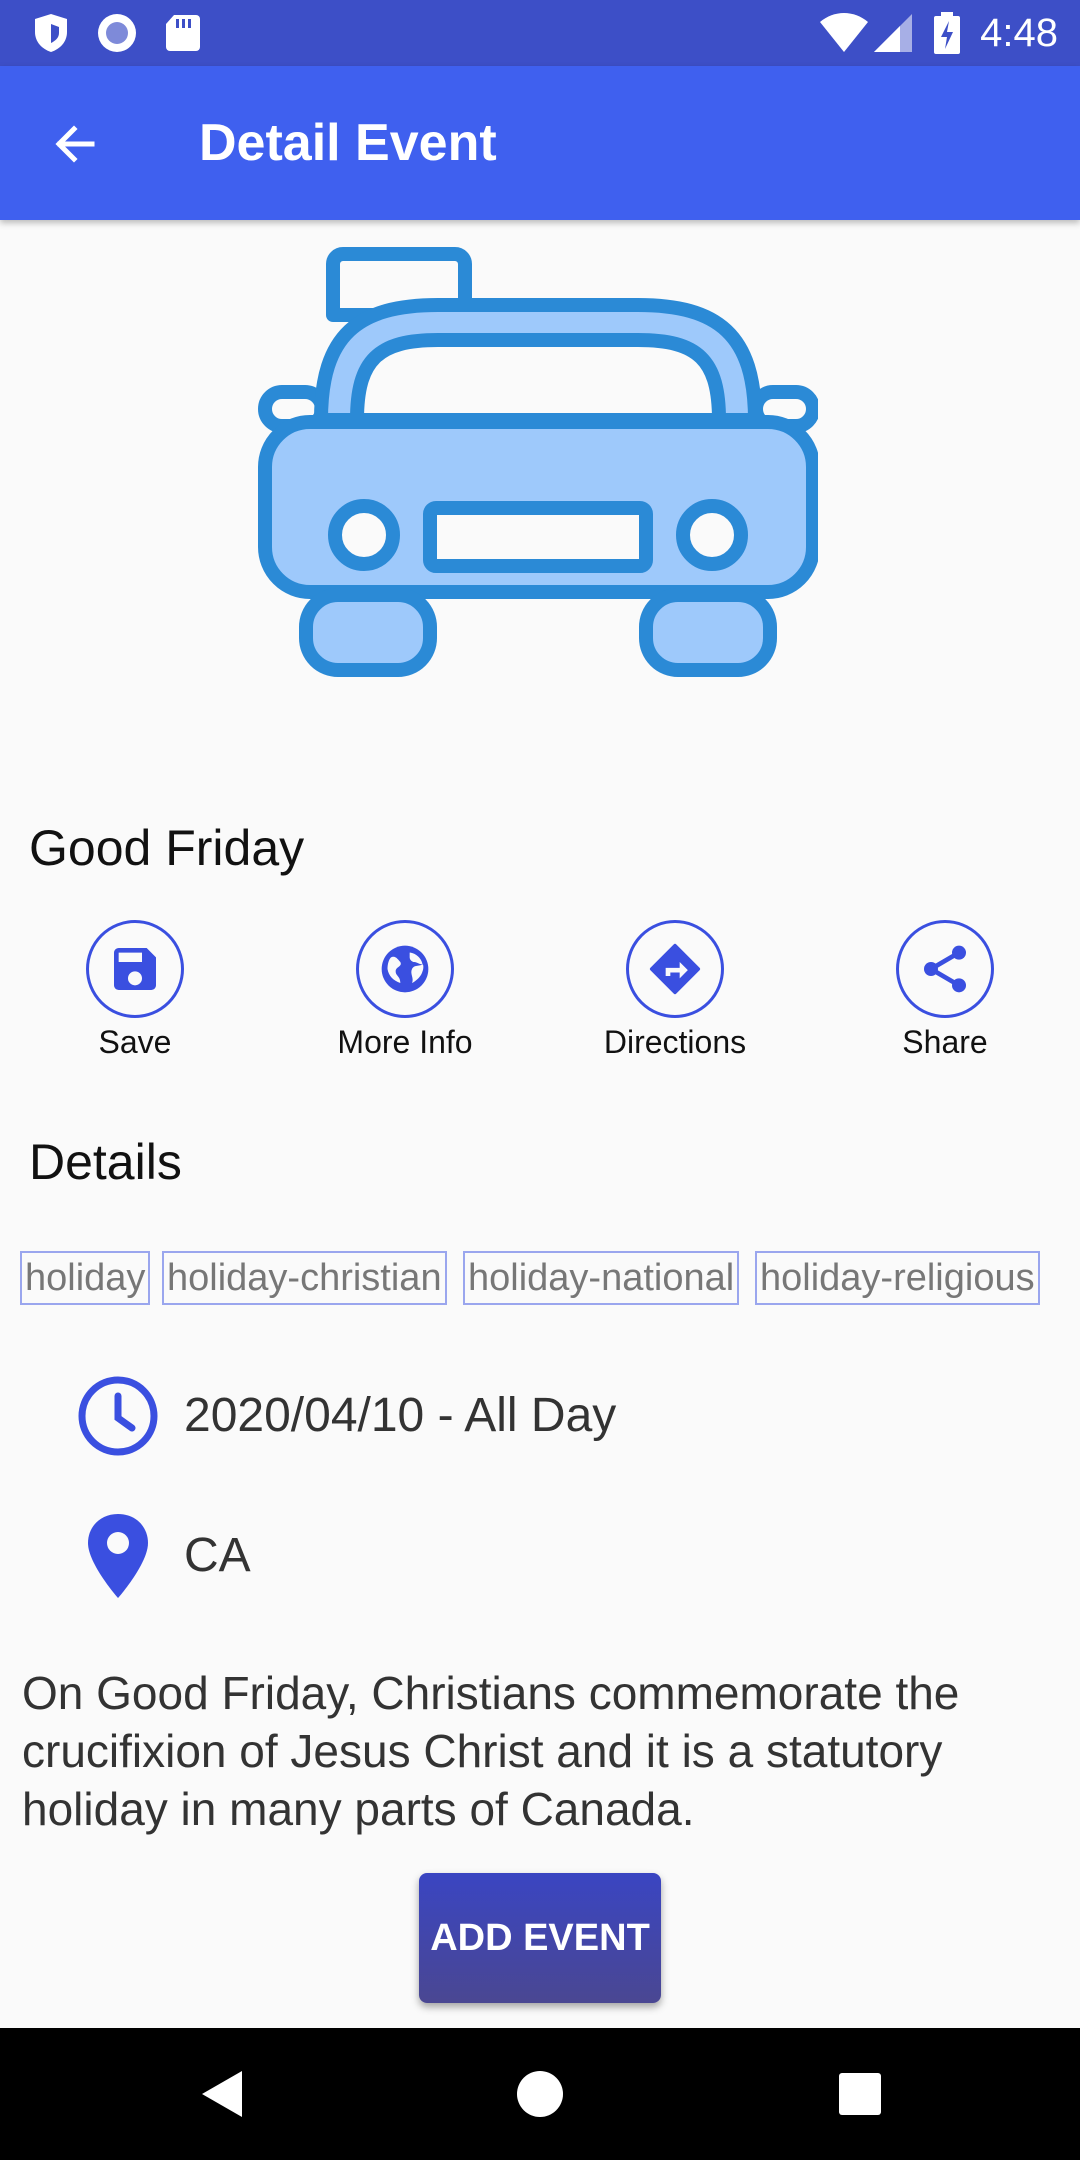 The image size is (1080, 2160). What do you see at coordinates (85, 1278) in the screenshot?
I see `tag-holiday: holiday` at bounding box center [85, 1278].